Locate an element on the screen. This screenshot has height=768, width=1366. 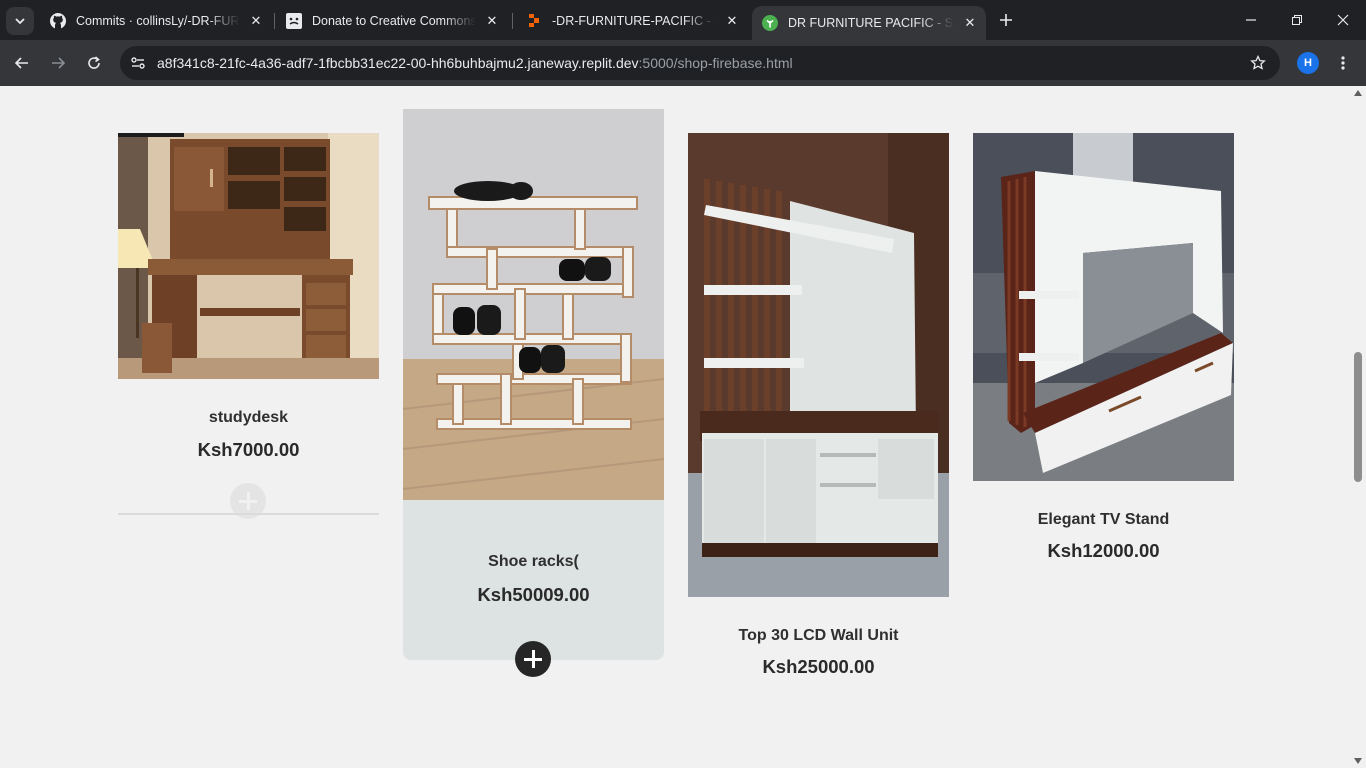
page-scrollbar is located at coordinates (1358, 427).